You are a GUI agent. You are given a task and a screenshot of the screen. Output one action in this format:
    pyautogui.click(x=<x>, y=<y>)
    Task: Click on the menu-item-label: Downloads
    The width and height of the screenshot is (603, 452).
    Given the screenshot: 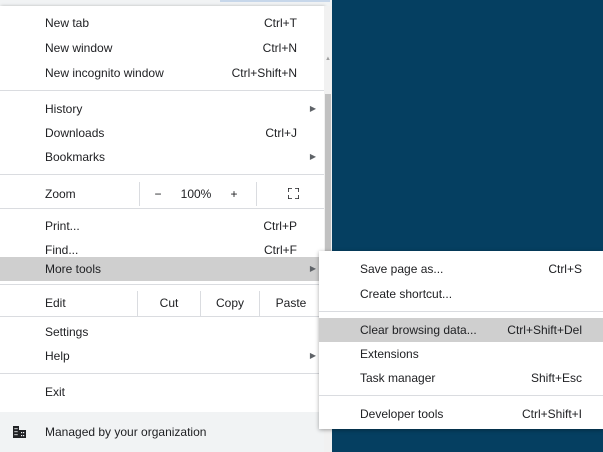 What is the action you would take?
    pyautogui.click(x=75, y=133)
    